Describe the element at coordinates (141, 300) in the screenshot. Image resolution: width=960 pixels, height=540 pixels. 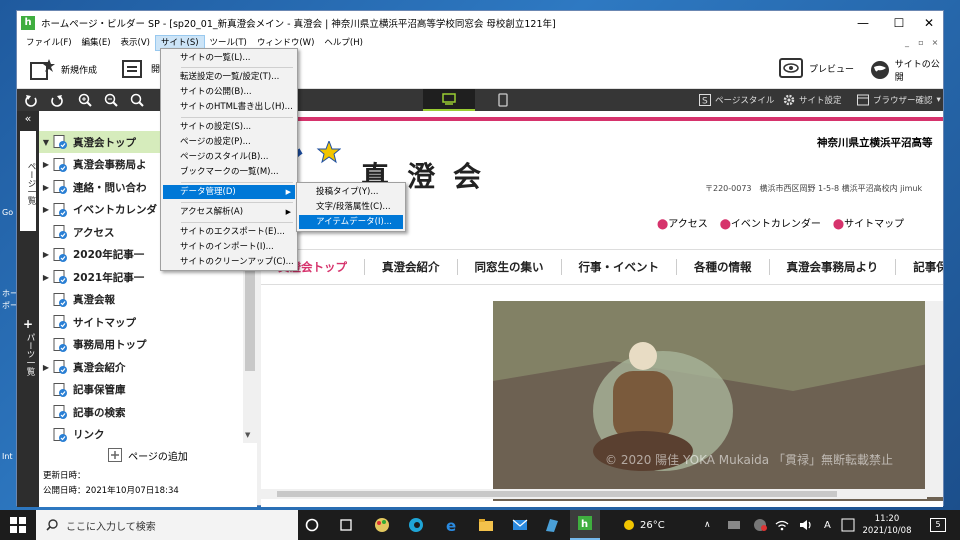
I see `tree-item: 真澄会報` at that location.